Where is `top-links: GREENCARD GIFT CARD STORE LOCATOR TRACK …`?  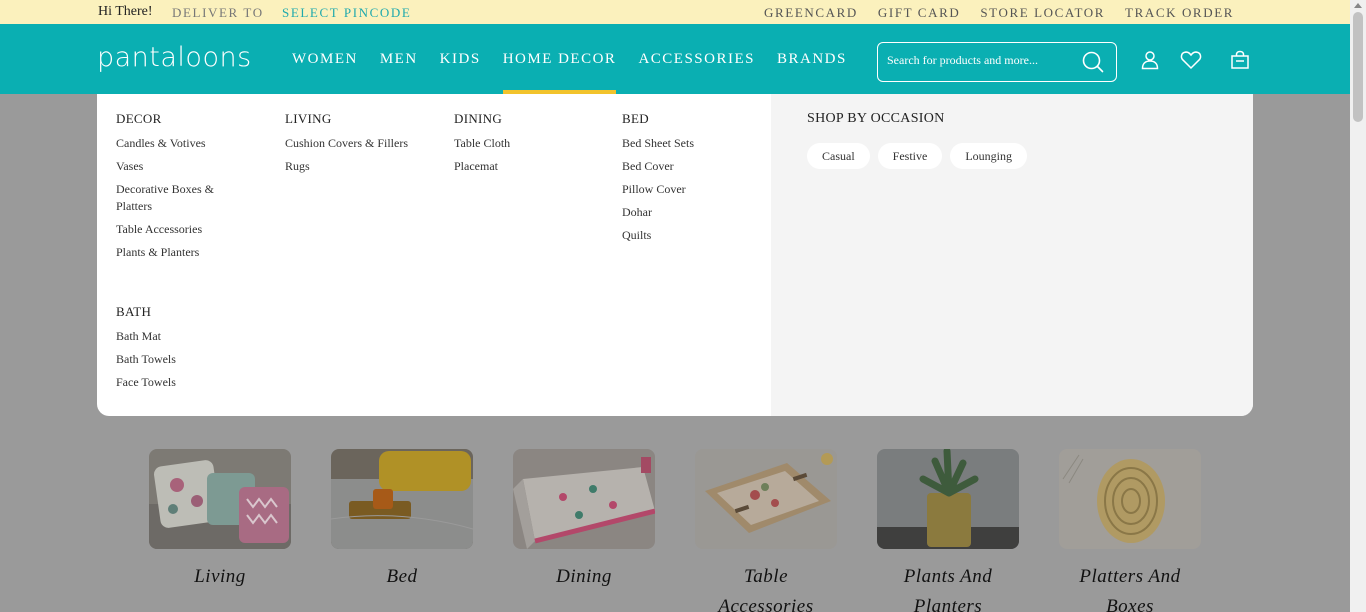
top-links: GREENCARD GIFT CARD STORE LOCATOR TRACK … is located at coordinates (999, 13).